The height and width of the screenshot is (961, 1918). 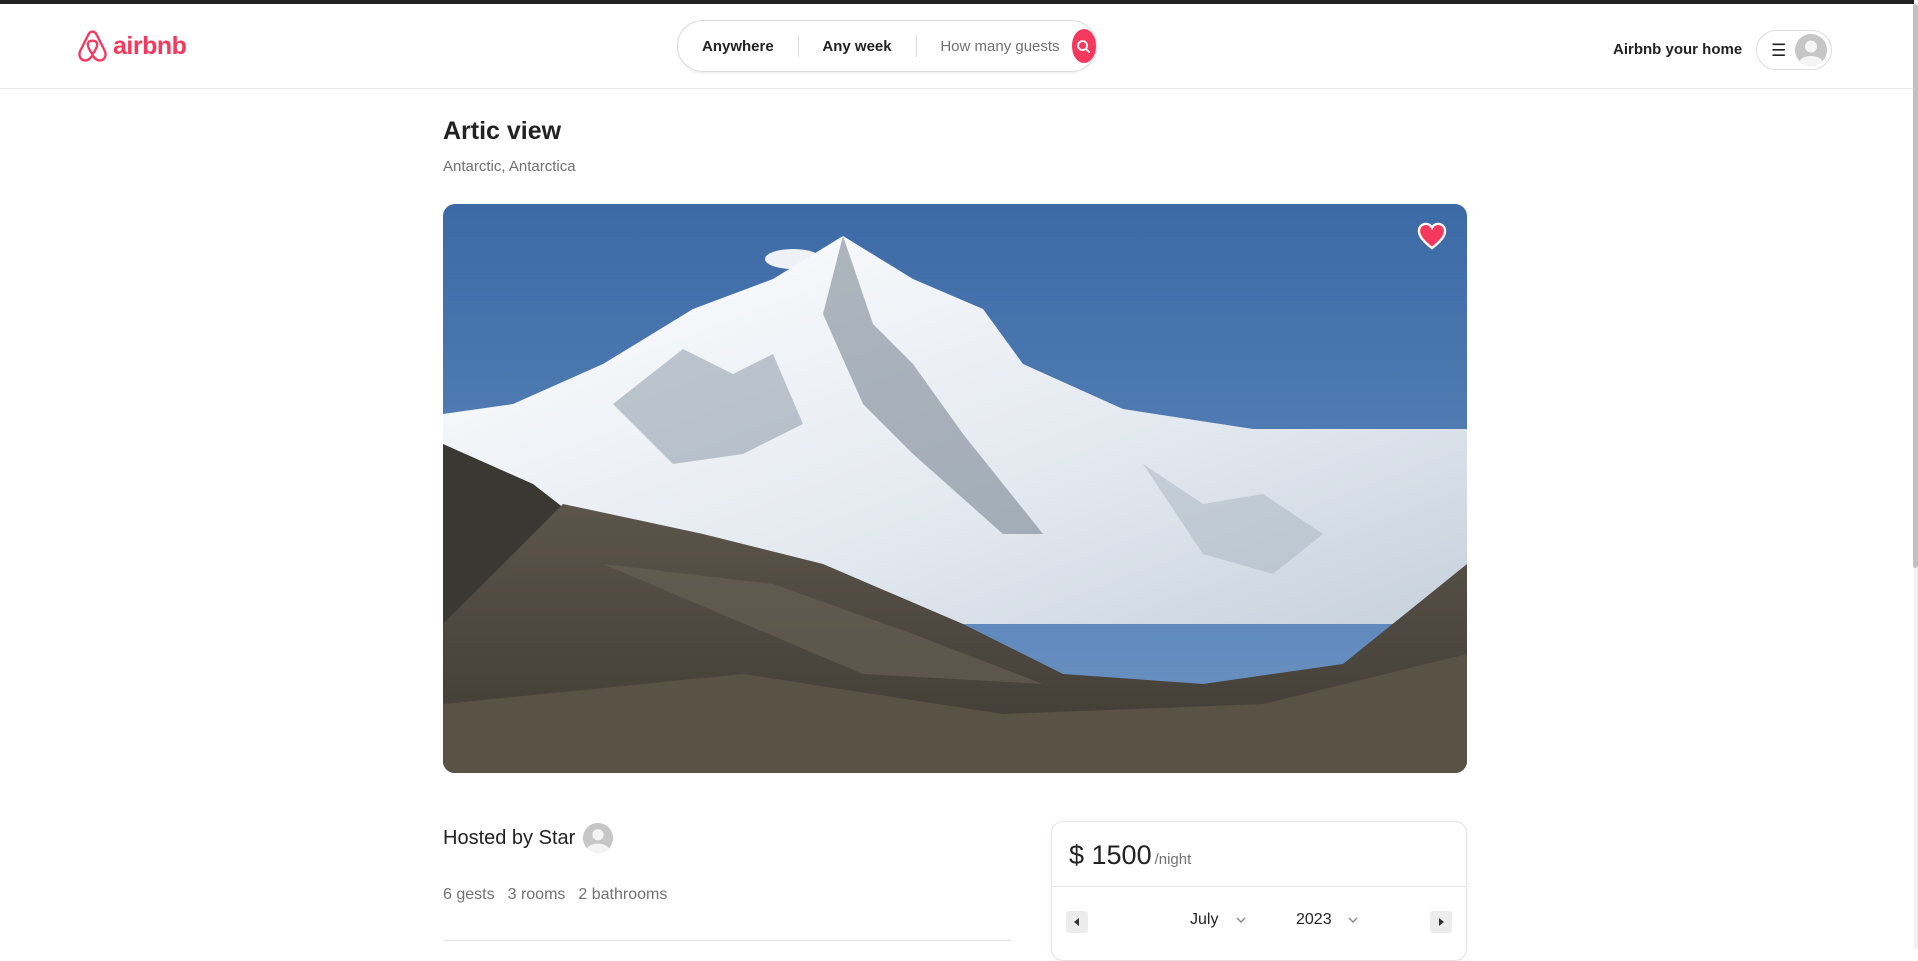 I want to click on chevron-right-icon, so click(x=1441, y=922).